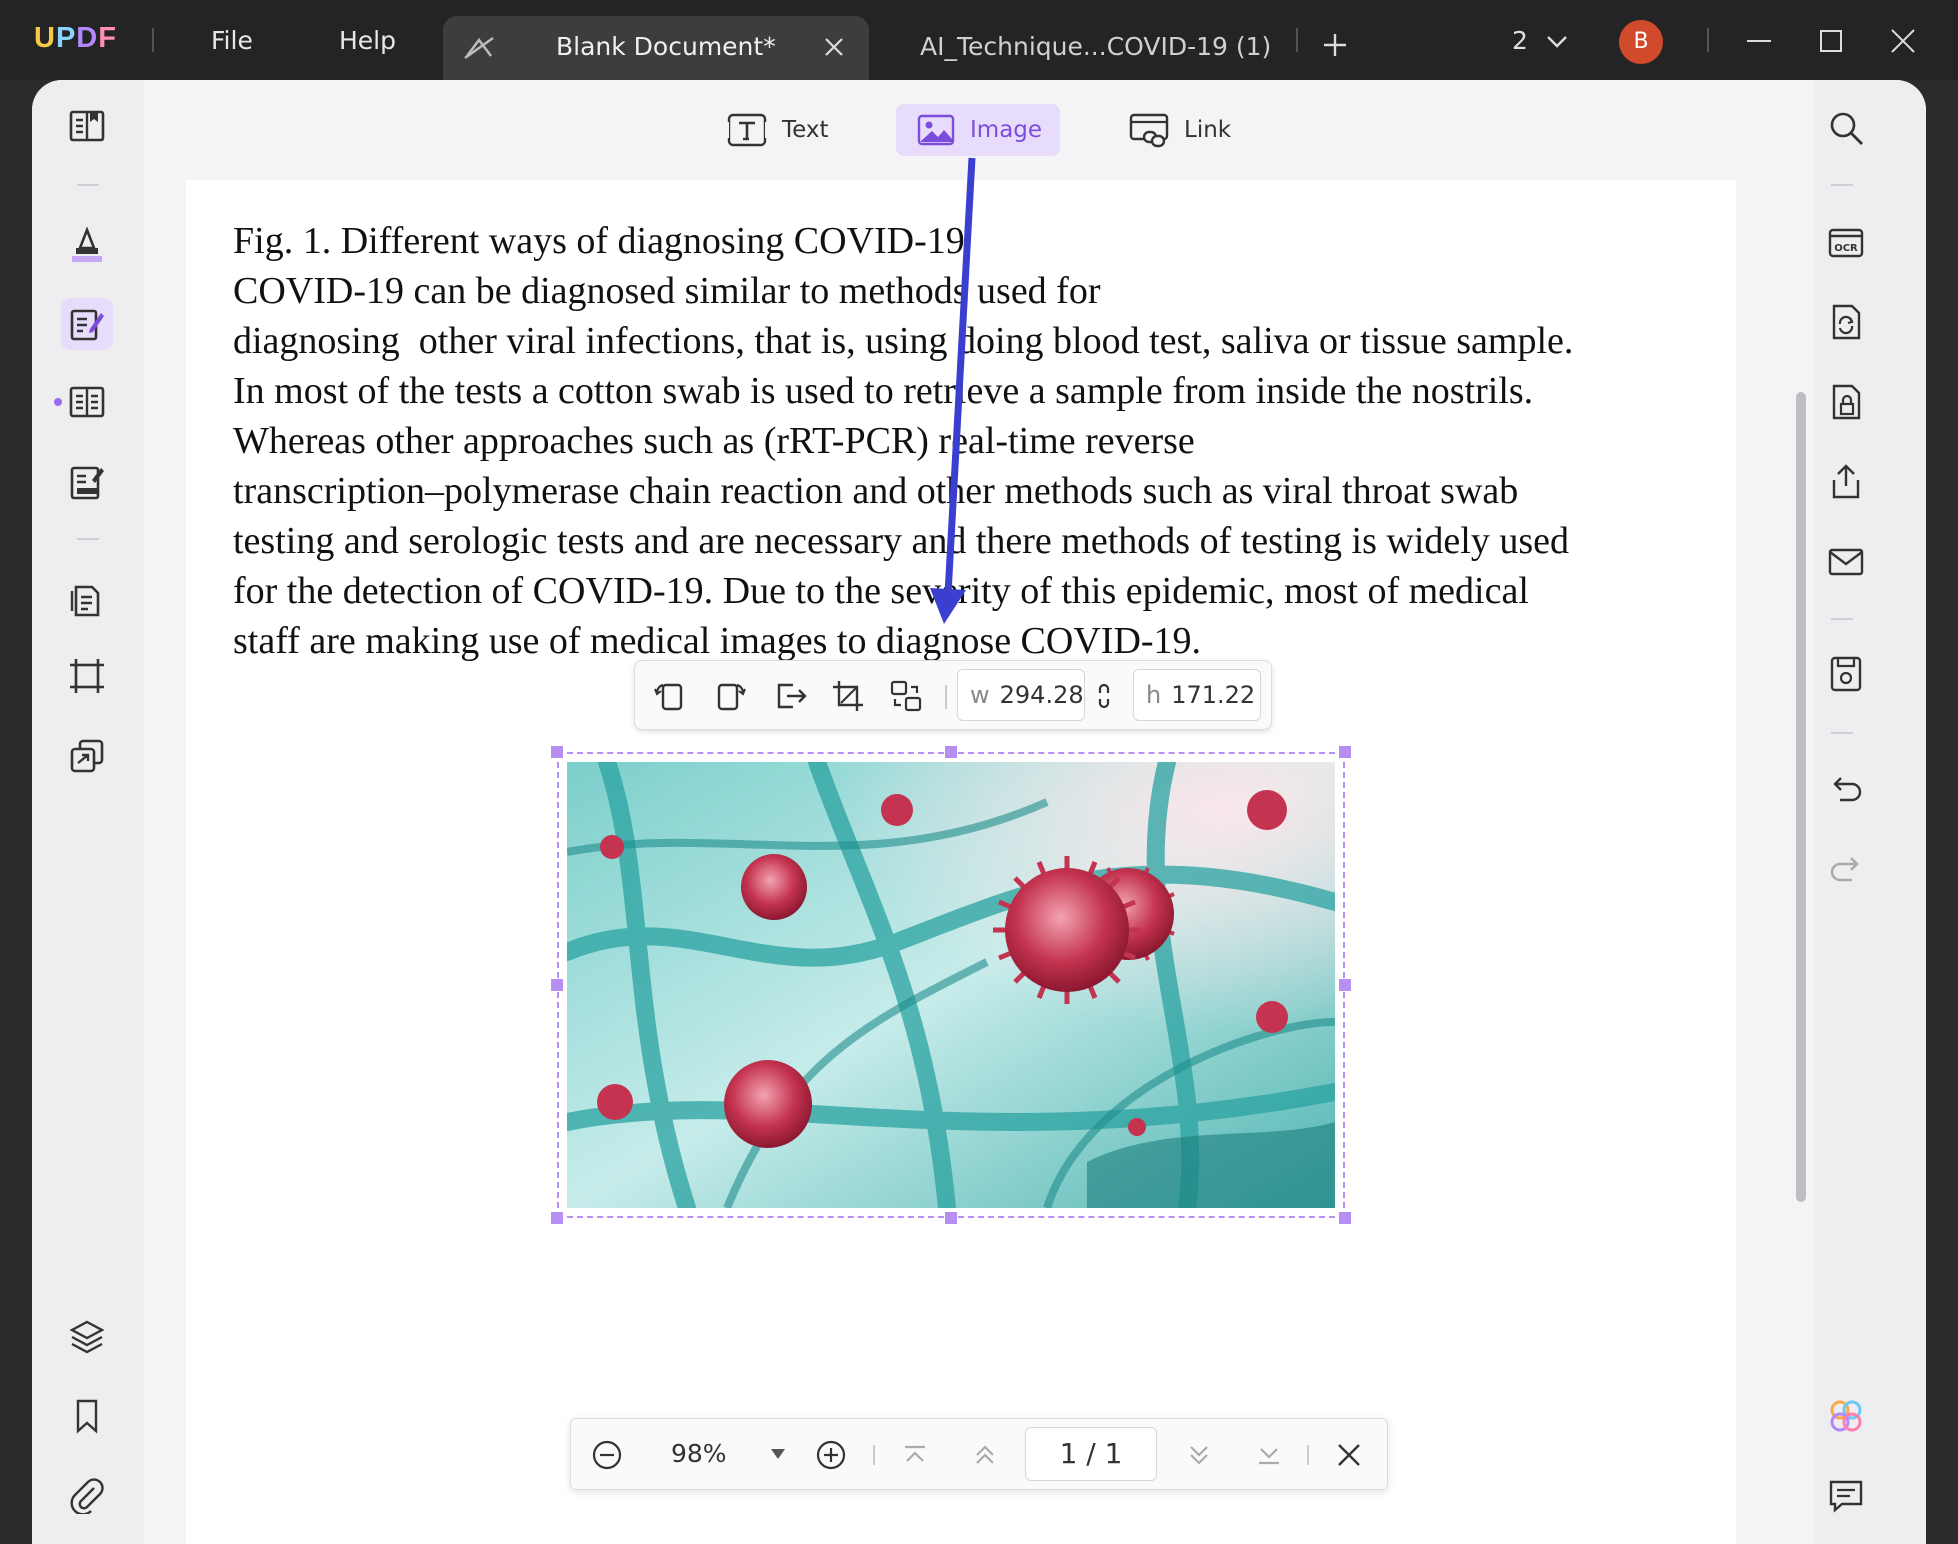  What do you see at coordinates (1104, 696) in the screenshot?
I see `lock-ratio-icon` at bounding box center [1104, 696].